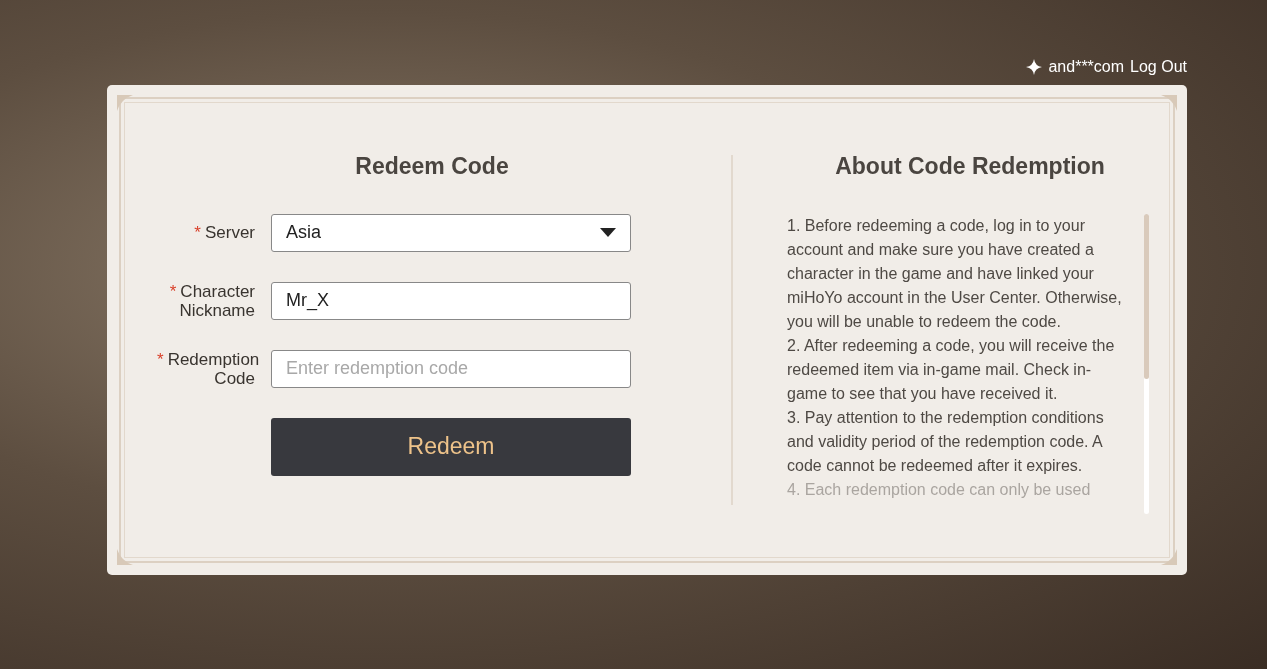  Describe the element at coordinates (608, 233) in the screenshot. I see `caret-icon` at that location.